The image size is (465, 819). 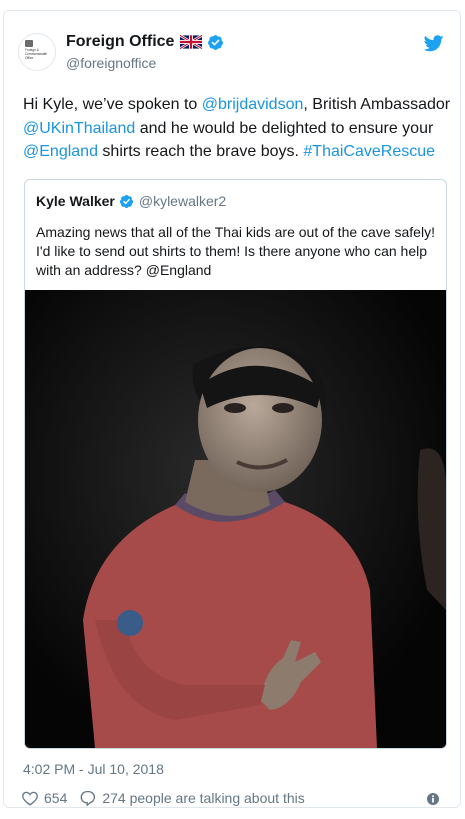 What do you see at coordinates (79, 128) in the screenshot?
I see `mention-link: @UKinThailand` at bounding box center [79, 128].